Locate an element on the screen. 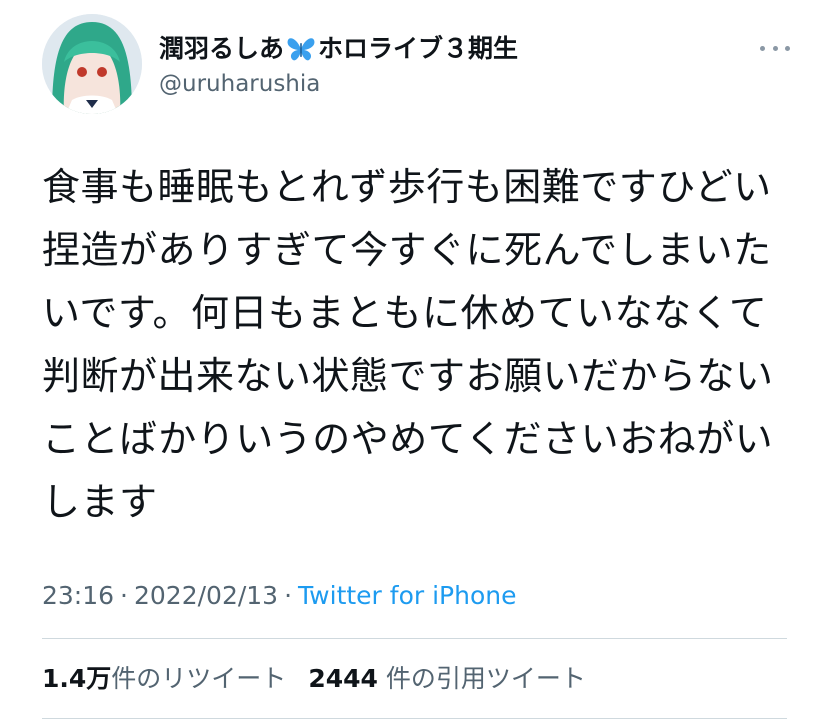 The height and width of the screenshot is (724, 827). avatar is located at coordinates (92, 64).